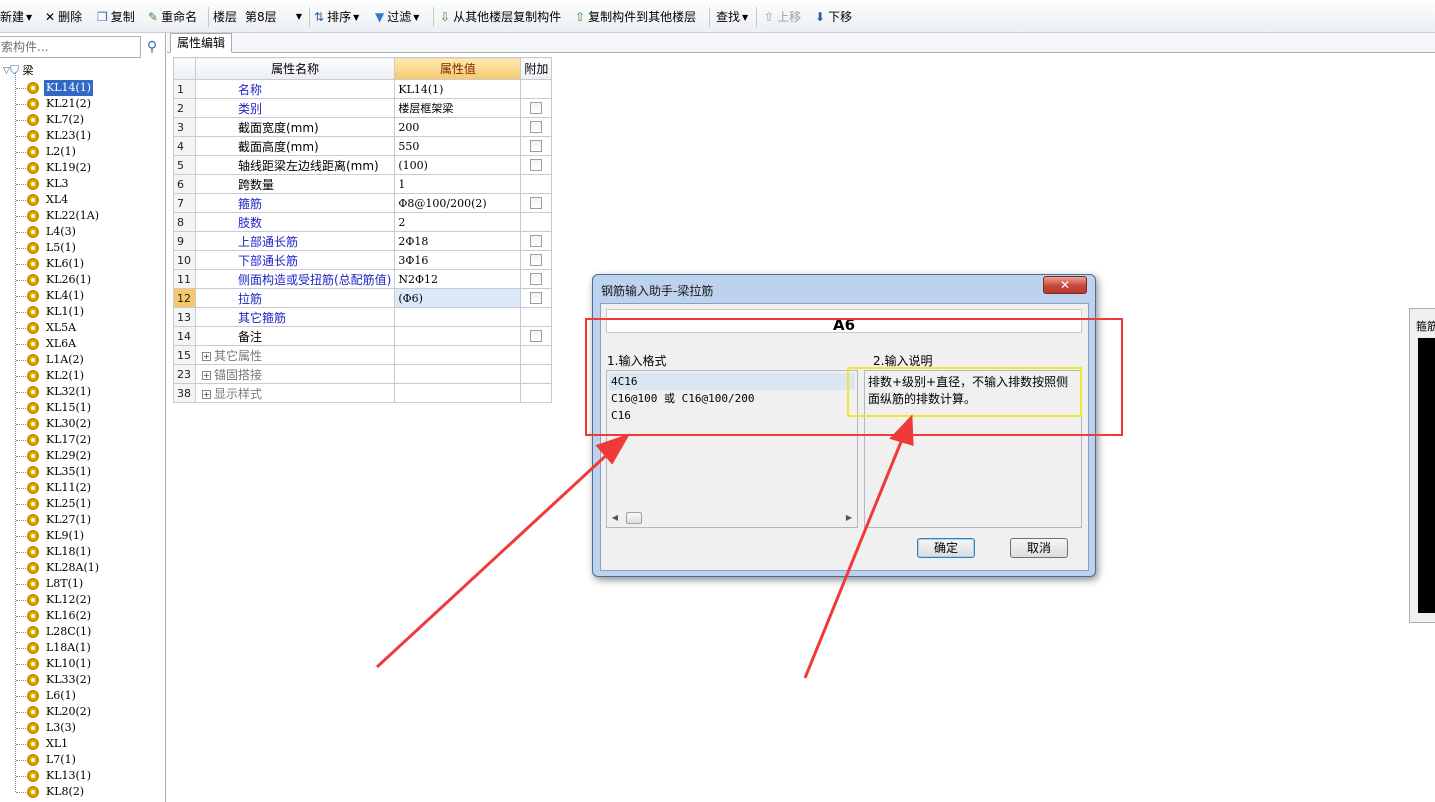 The image size is (1435, 802). Describe the element at coordinates (65, 792) in the screenshot. I see `tree-item: KL8(2)` at that location.